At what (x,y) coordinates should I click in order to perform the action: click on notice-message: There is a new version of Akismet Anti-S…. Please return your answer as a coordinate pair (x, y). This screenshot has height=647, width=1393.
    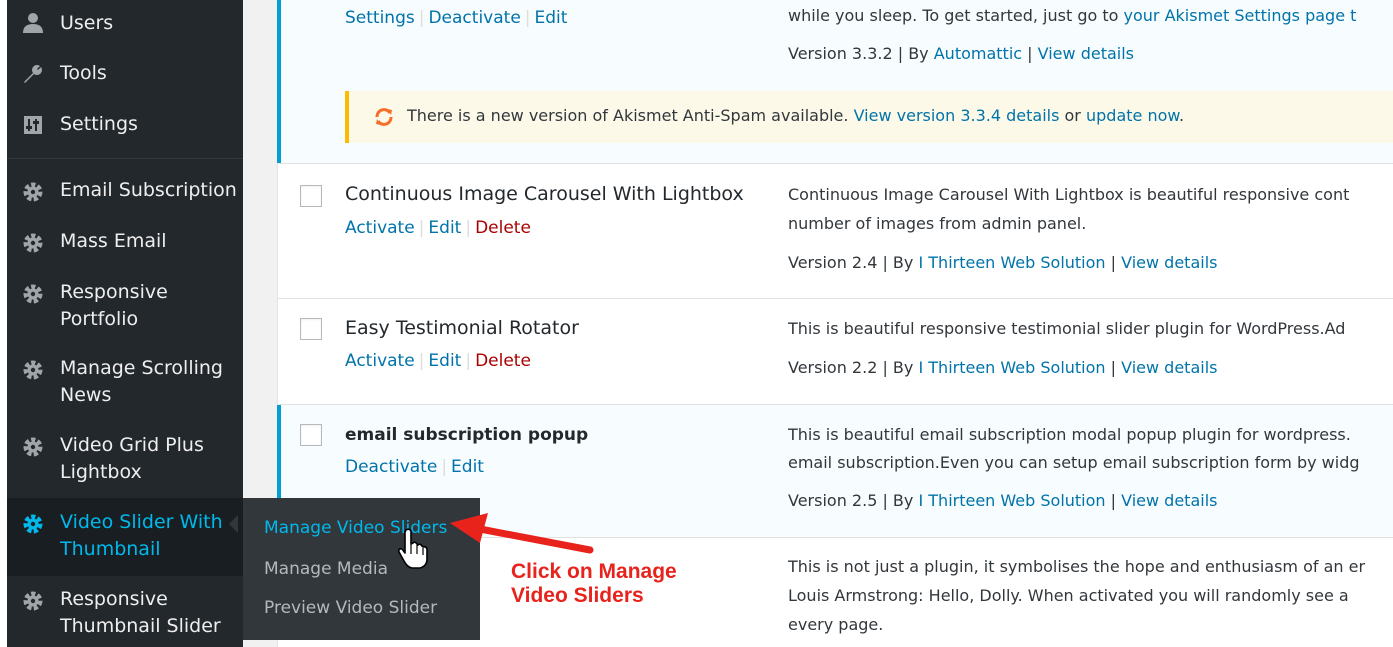
    Looking at the image, I should click on (628, 115).